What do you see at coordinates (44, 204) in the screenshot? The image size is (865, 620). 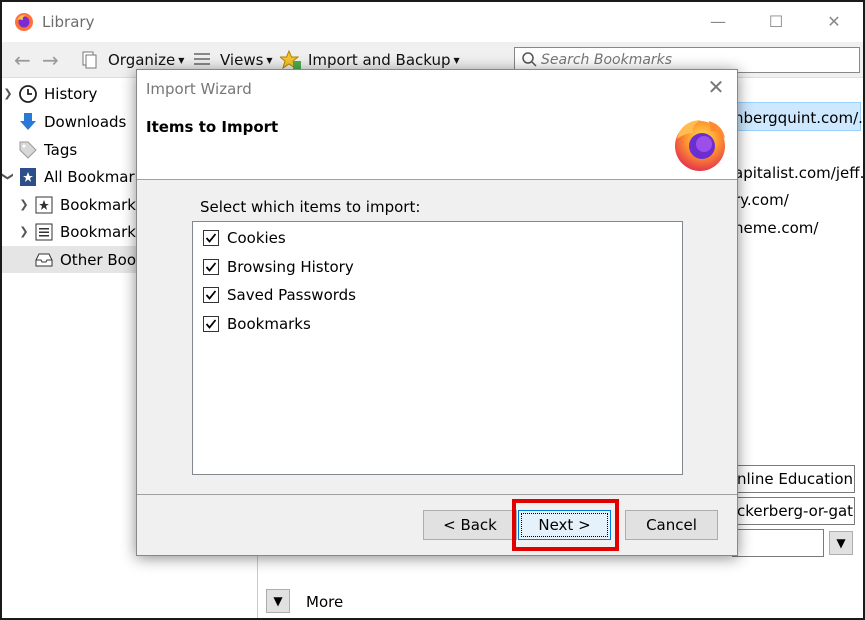 I see `star-folder-icon` at bounding box center [44, 204].